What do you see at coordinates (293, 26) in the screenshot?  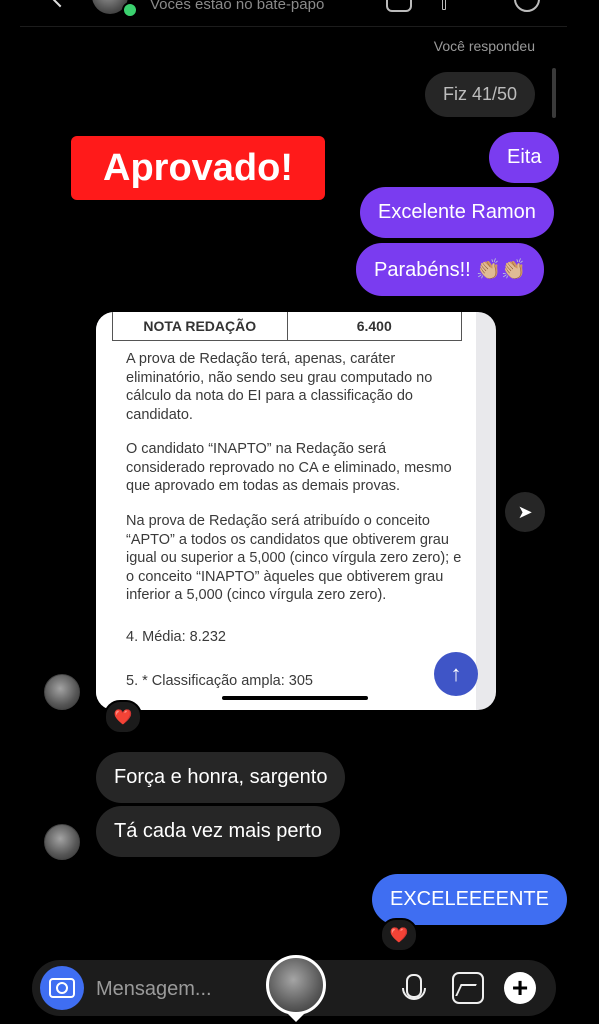 I see `header-divider` at bounding box center [293, 26].